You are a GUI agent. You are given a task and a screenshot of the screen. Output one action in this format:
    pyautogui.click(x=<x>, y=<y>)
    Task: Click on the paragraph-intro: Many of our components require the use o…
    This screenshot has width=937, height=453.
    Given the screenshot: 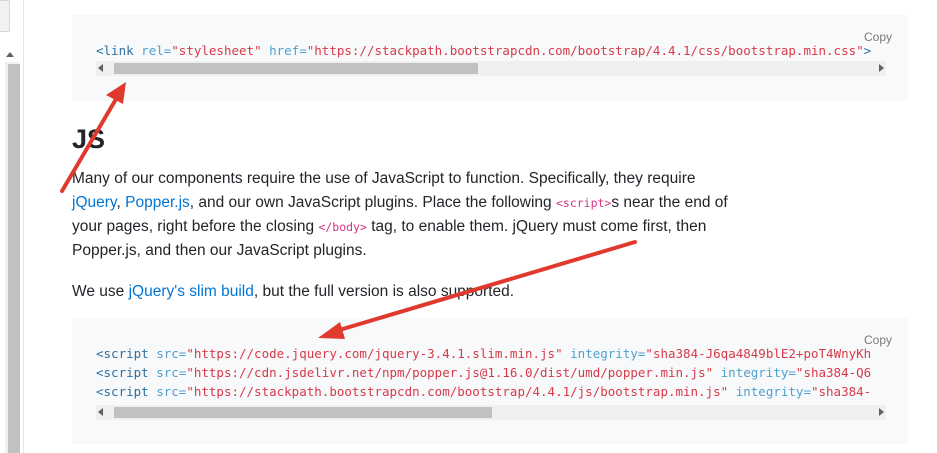 What is the action you would take?
    pyautogui.click(x=400, y=214)
    